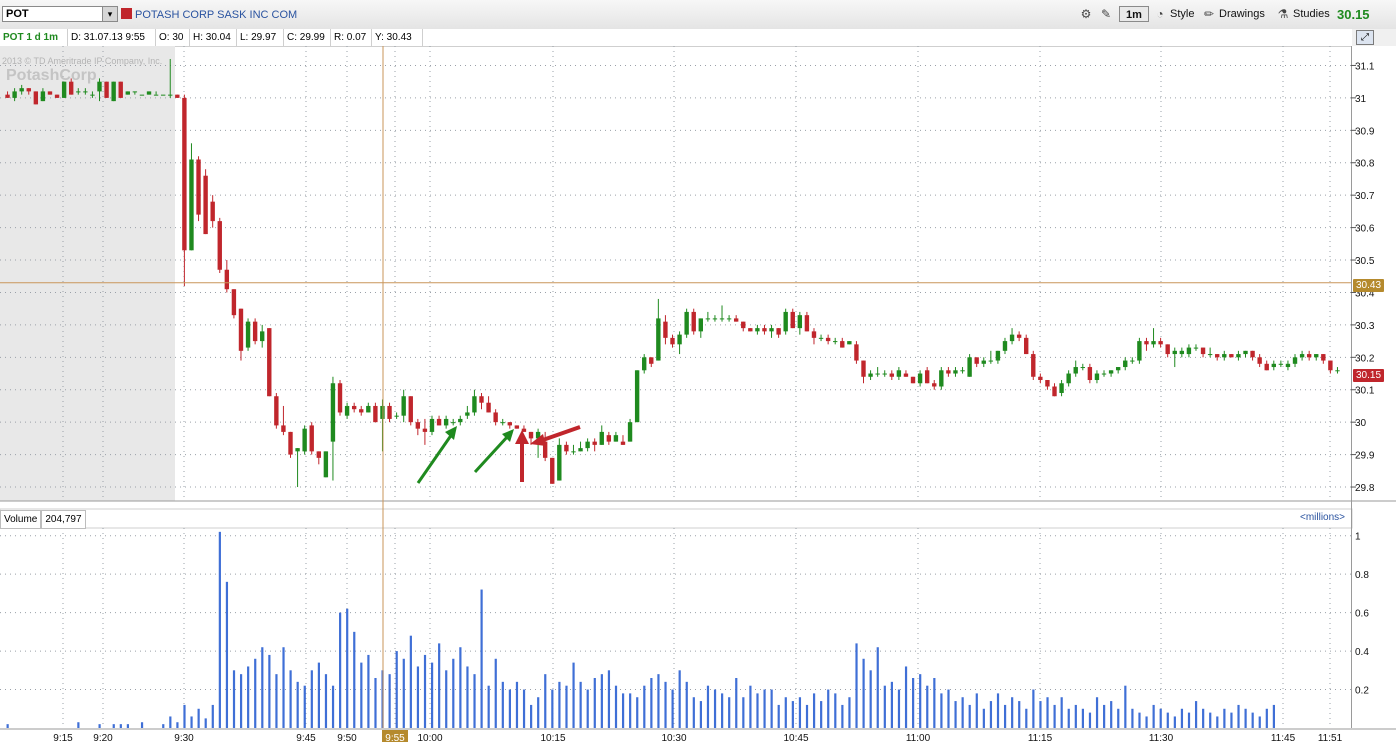  I want to click on price-tick-label: 30.8, so click(1365, 164).